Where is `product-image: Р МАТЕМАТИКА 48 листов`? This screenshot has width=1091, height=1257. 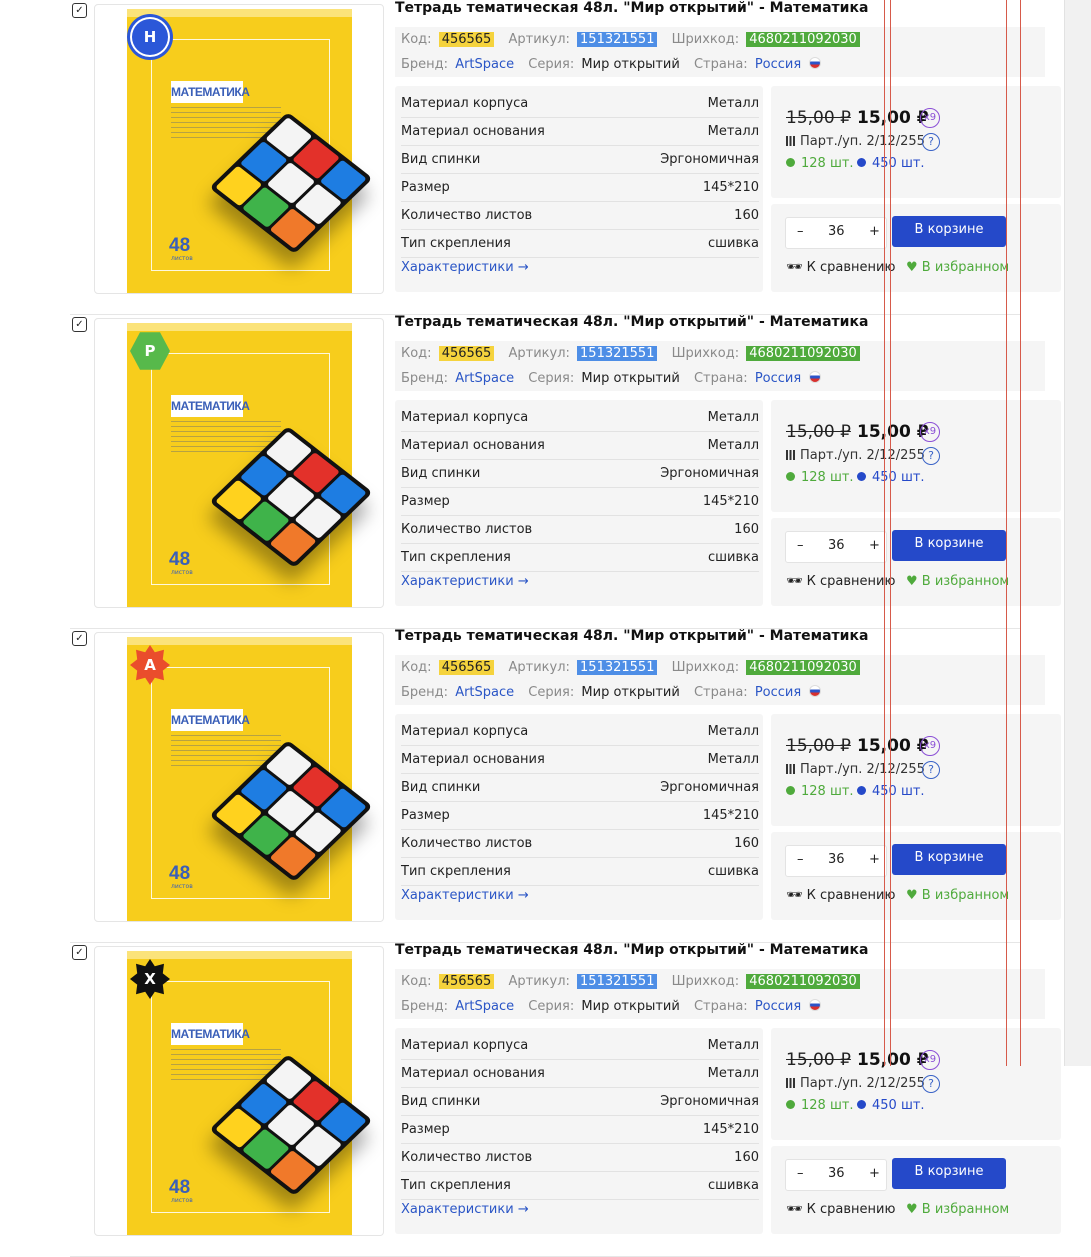
product-image: Р МАТЕМАТИКА 48 листов is located at coordinates (239, 463).